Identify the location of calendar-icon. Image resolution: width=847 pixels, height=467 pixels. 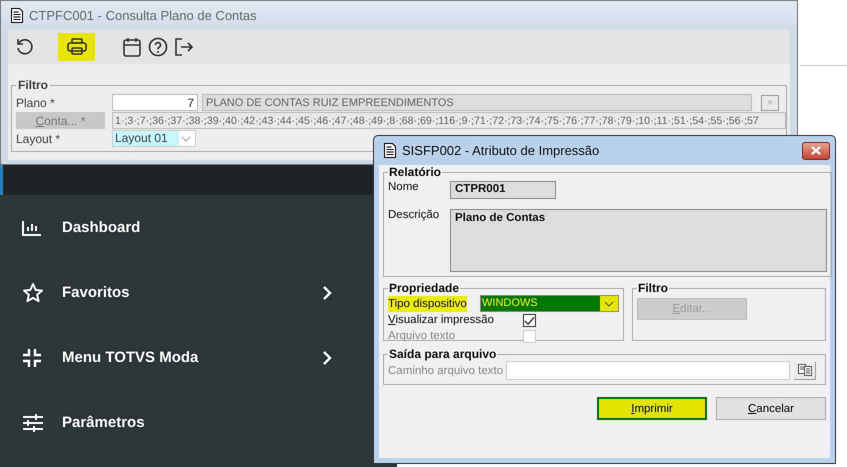
(132, 47).